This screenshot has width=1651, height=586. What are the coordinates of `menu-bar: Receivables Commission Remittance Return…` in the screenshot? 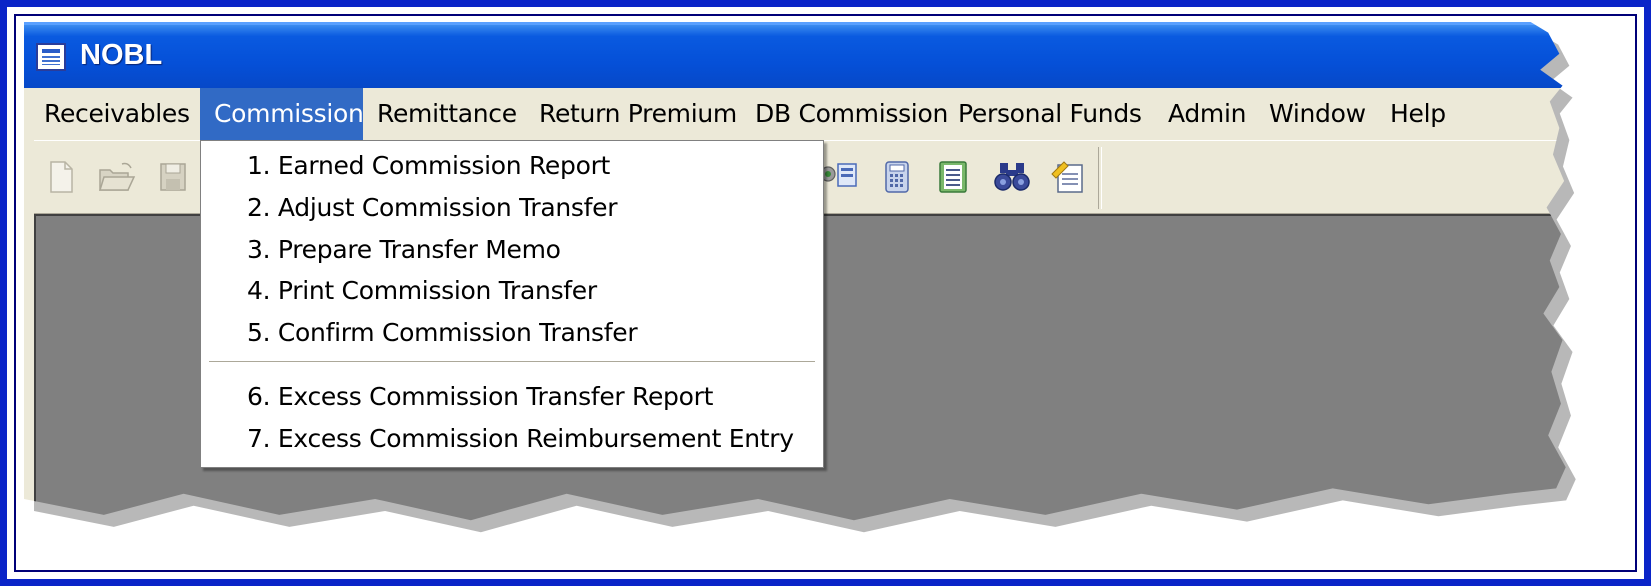 It's located at (795, 114).